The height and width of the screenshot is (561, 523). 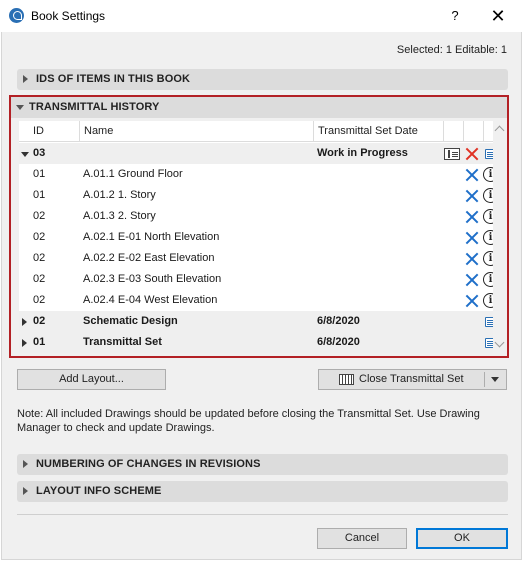 What do you see at coordinates (452, 154) in the screenshot?
I see `close-set-icon` at bounding box center [452, 154].